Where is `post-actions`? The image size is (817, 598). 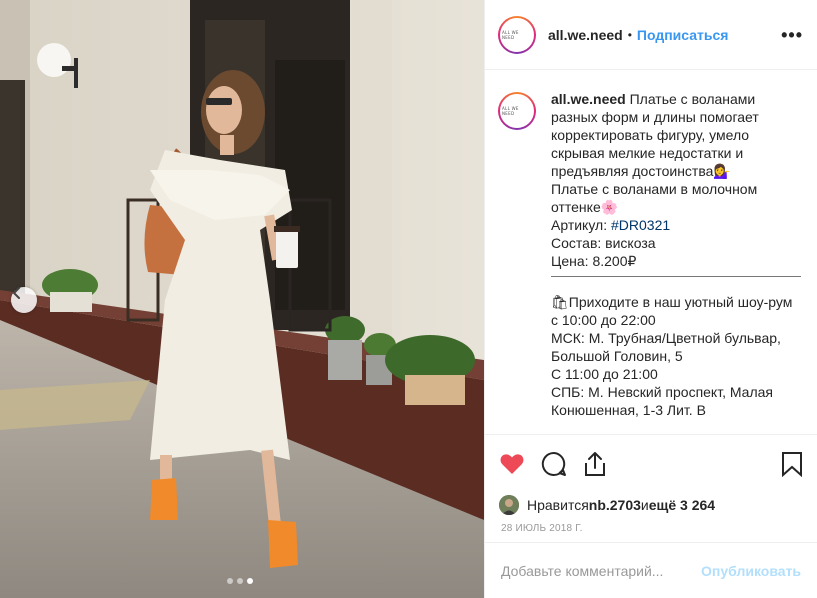 post-actions is located at coordinates (651, 464).